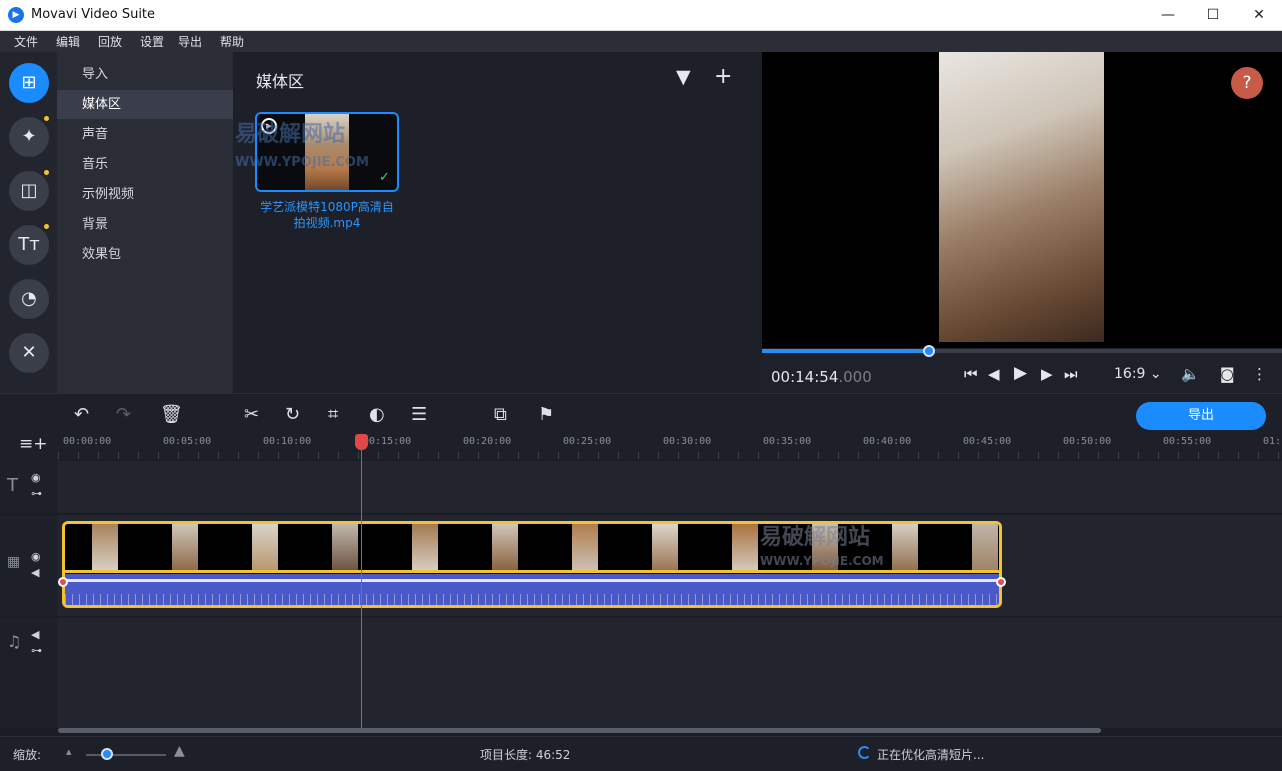  What do you see at coordinates (46, 118) in the screenshot?
I see `new-indicator-dot` at bounding box center [46, 118].